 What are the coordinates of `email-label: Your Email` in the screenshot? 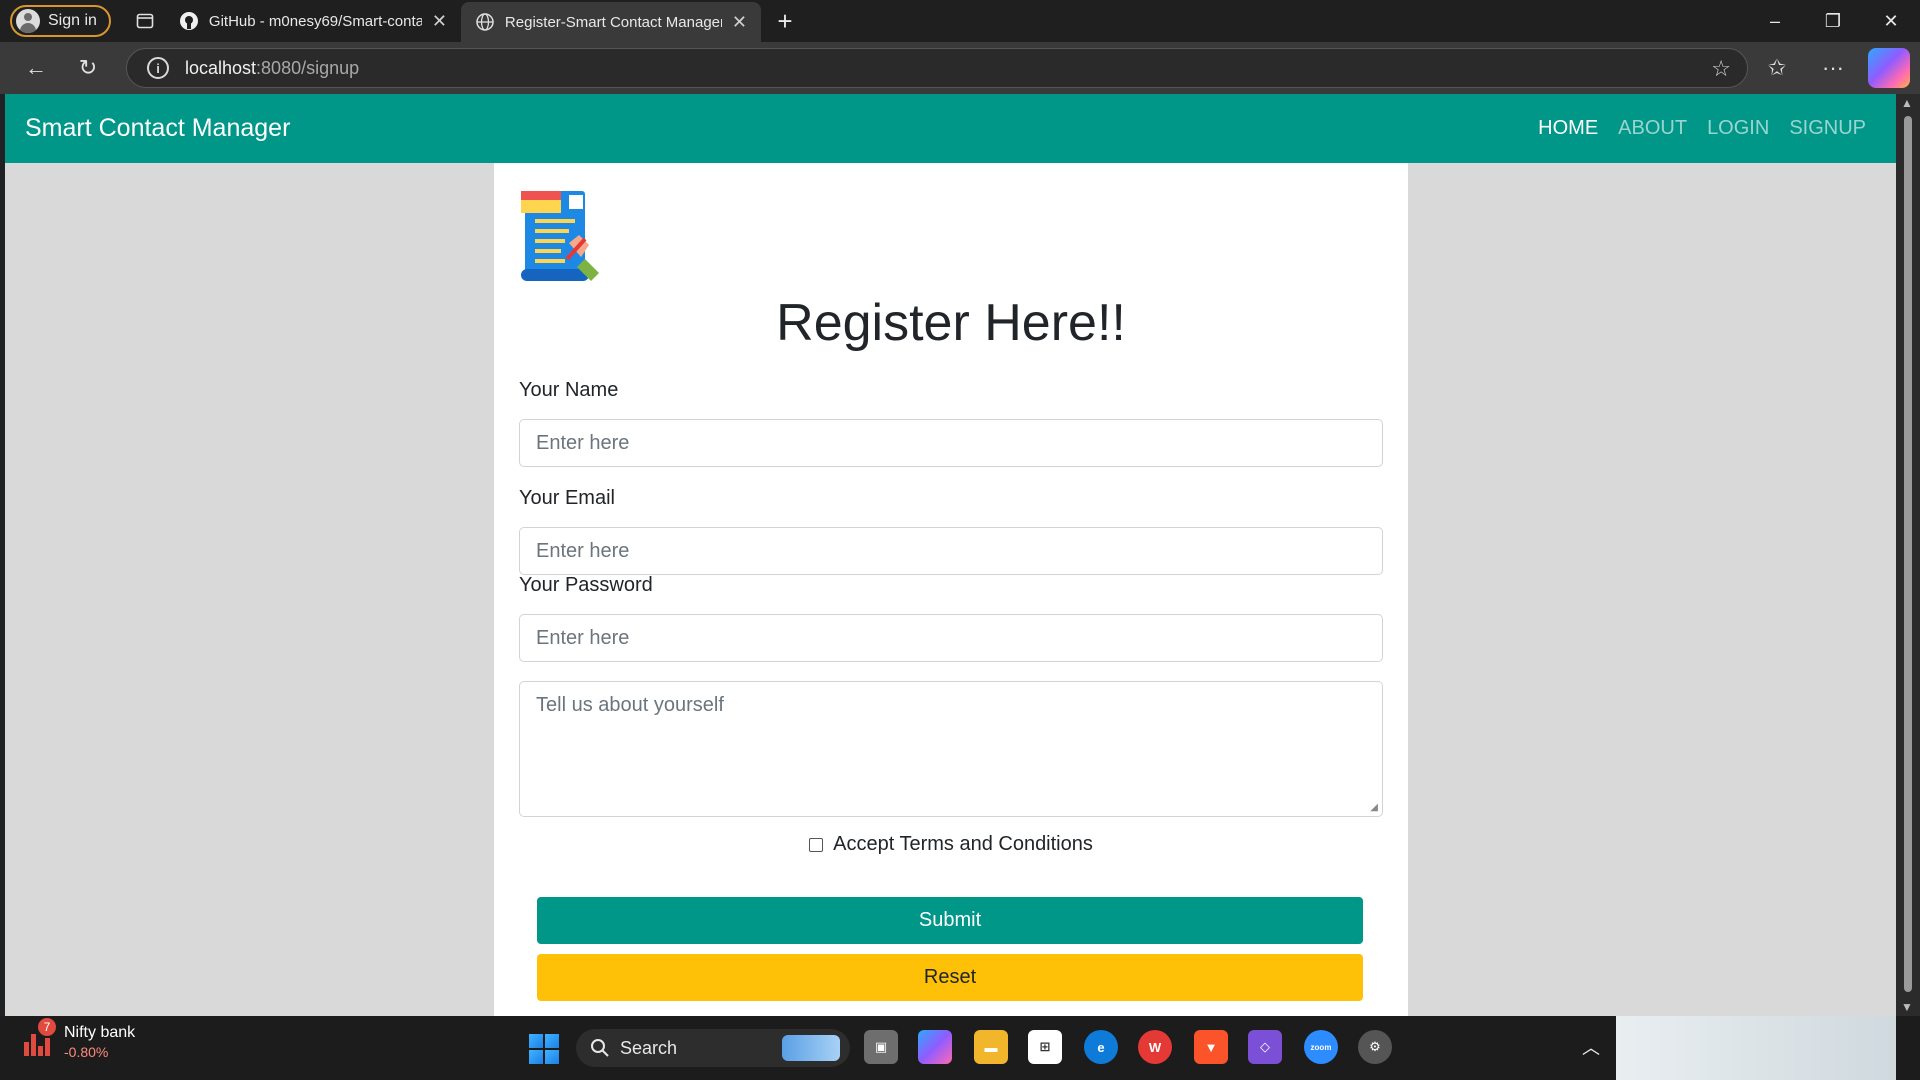 It's located at (567, 498).